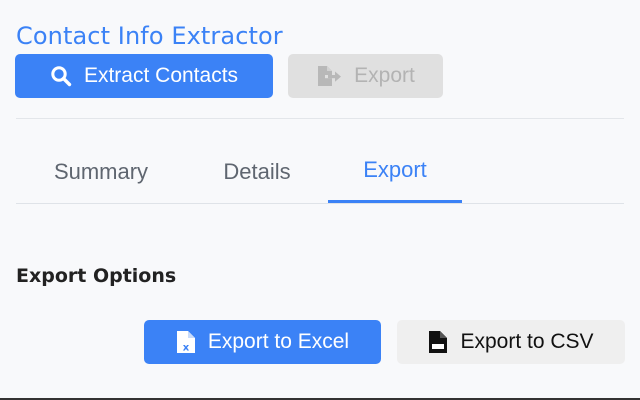 The width and height of the screenshot is (640, 400). I want to click on tab-details: Details, so click(257, 171).